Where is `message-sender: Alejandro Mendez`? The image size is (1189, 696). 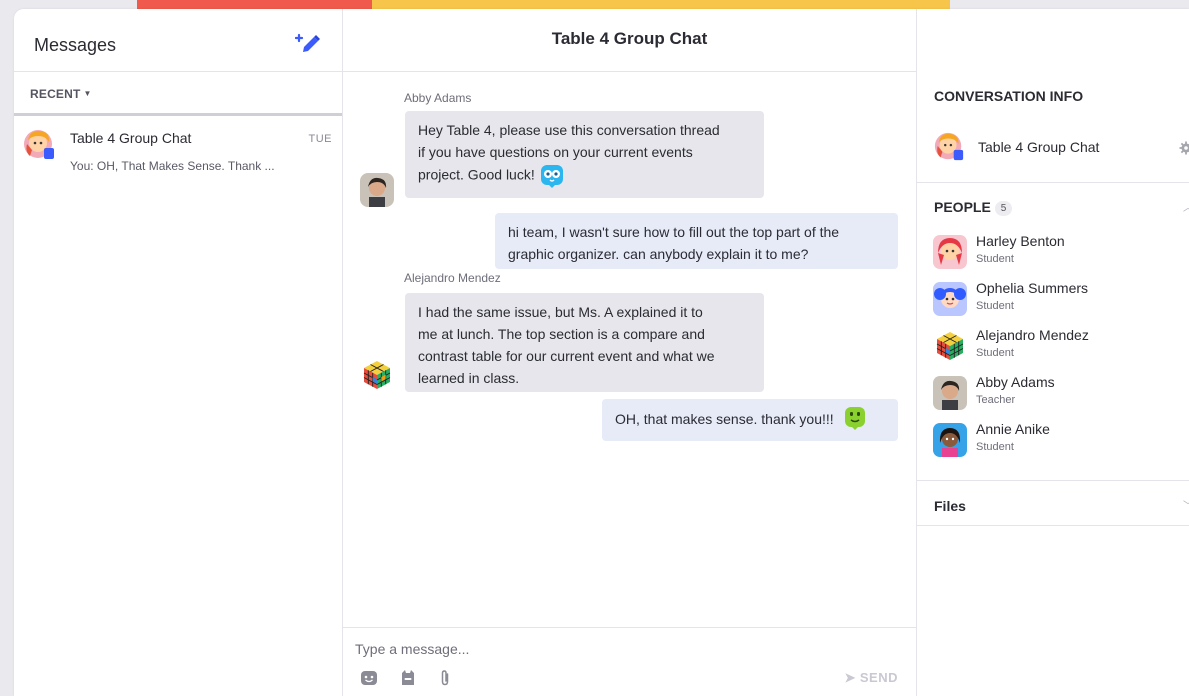
message-sender: Alejandro Mendez is located at coordinates (452, 278).